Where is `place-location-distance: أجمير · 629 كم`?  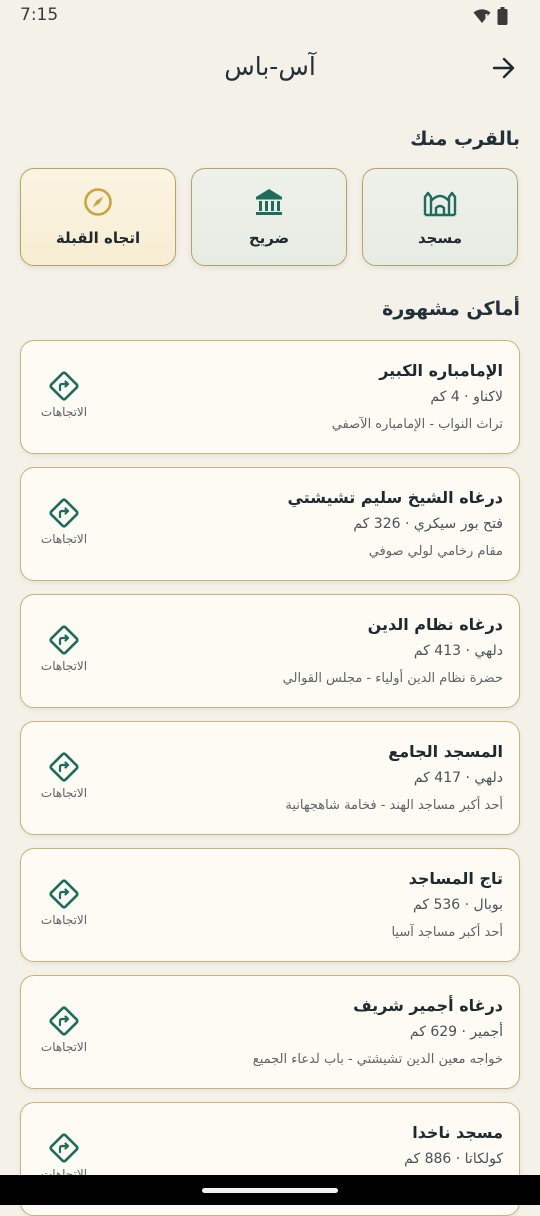 place-location-distance: أجمير · 629 كم is located at coordinates (456, 1032).